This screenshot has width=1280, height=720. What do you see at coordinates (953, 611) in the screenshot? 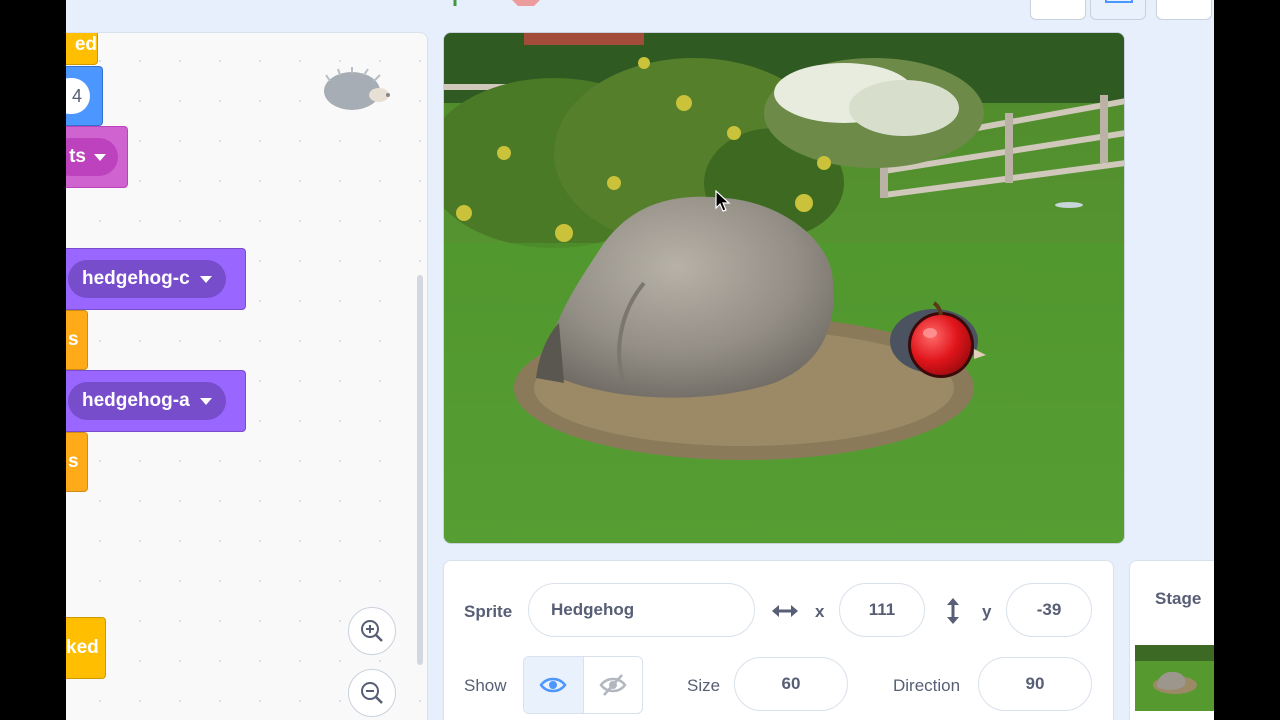
I see `vertical-arrows-icon` at bounding box center [953, 611].